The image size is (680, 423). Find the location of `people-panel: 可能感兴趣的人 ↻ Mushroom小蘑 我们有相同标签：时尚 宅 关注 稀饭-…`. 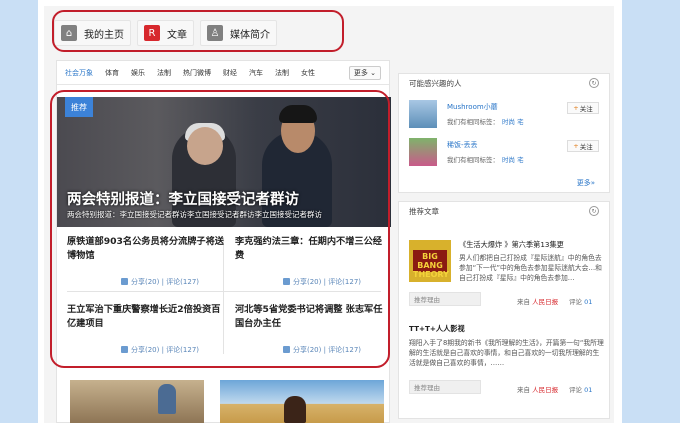

people-panel: 可能感兴趣的人 ↻ Mushroom小蘑 我们有相同标签：时尚 宅 关注 稀饭-… is located at coordinates (504, 133).